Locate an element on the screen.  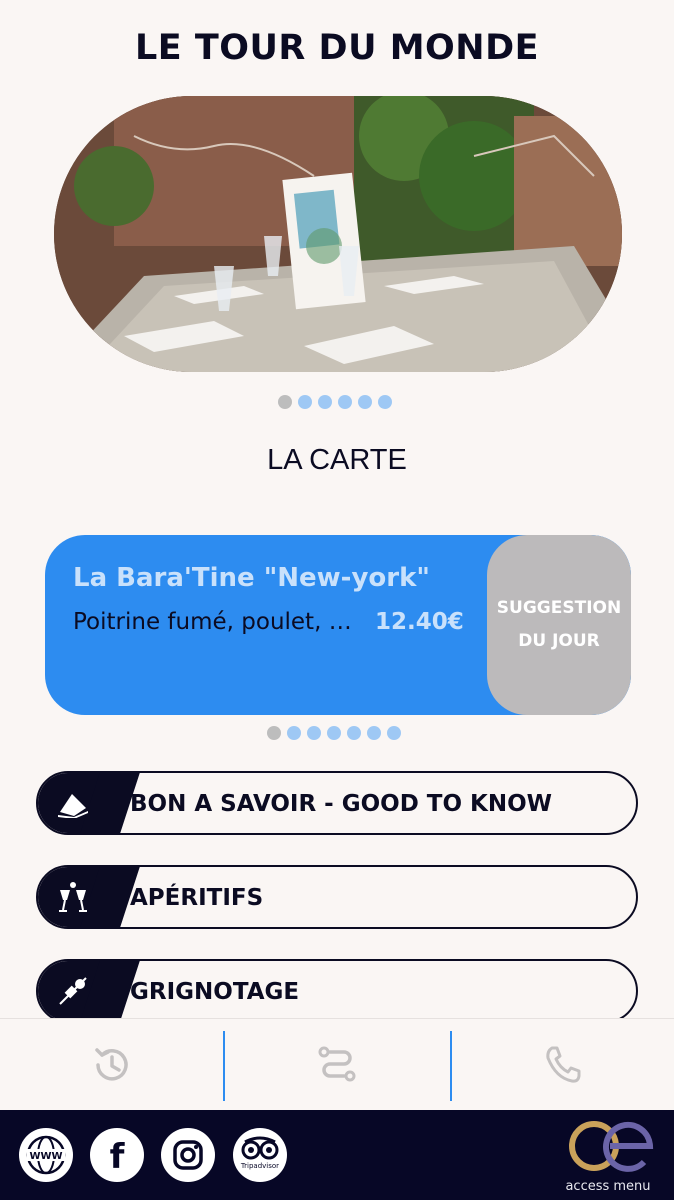
www-globe-icon: WWW is located at coordinates (46, 1155).